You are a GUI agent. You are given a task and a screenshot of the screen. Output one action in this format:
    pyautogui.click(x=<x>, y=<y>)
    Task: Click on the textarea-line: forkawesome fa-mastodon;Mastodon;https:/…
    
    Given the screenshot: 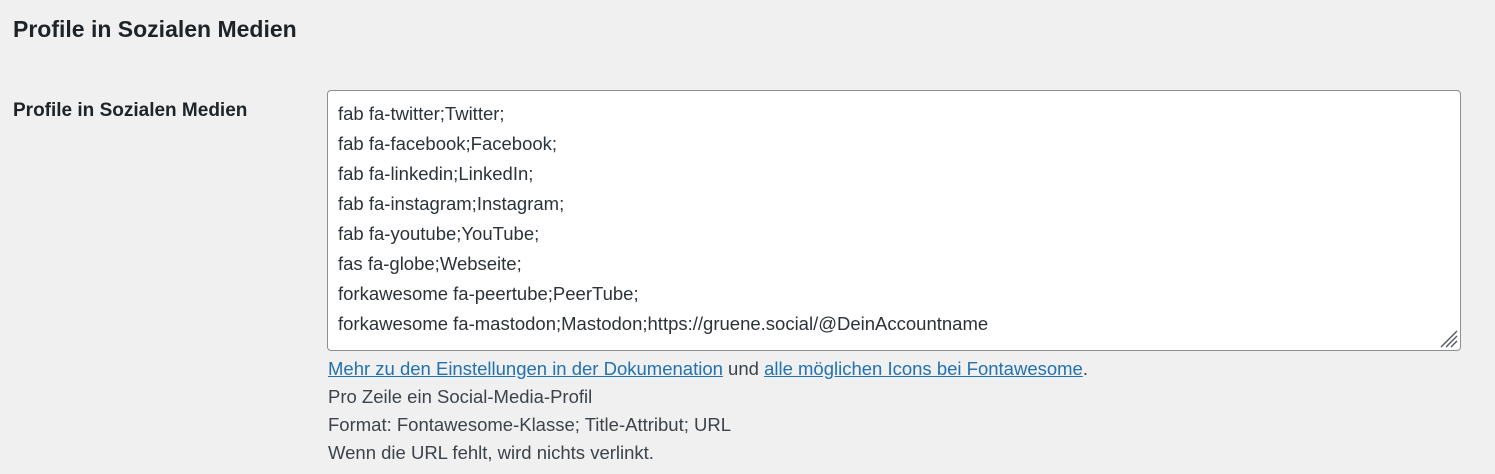 What is the action you would take?
    pyautogui.click(x=663, y=323)
    